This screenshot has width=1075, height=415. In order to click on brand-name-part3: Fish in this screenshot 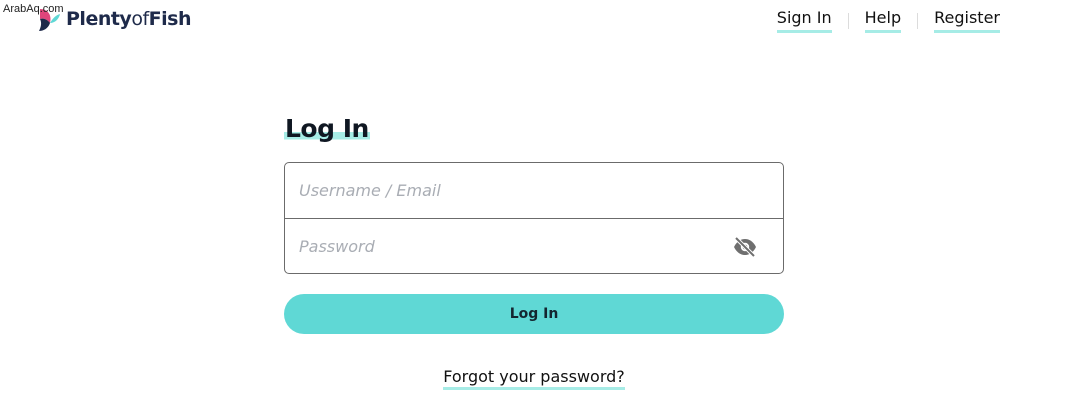, I will do `click(170, 19)`.